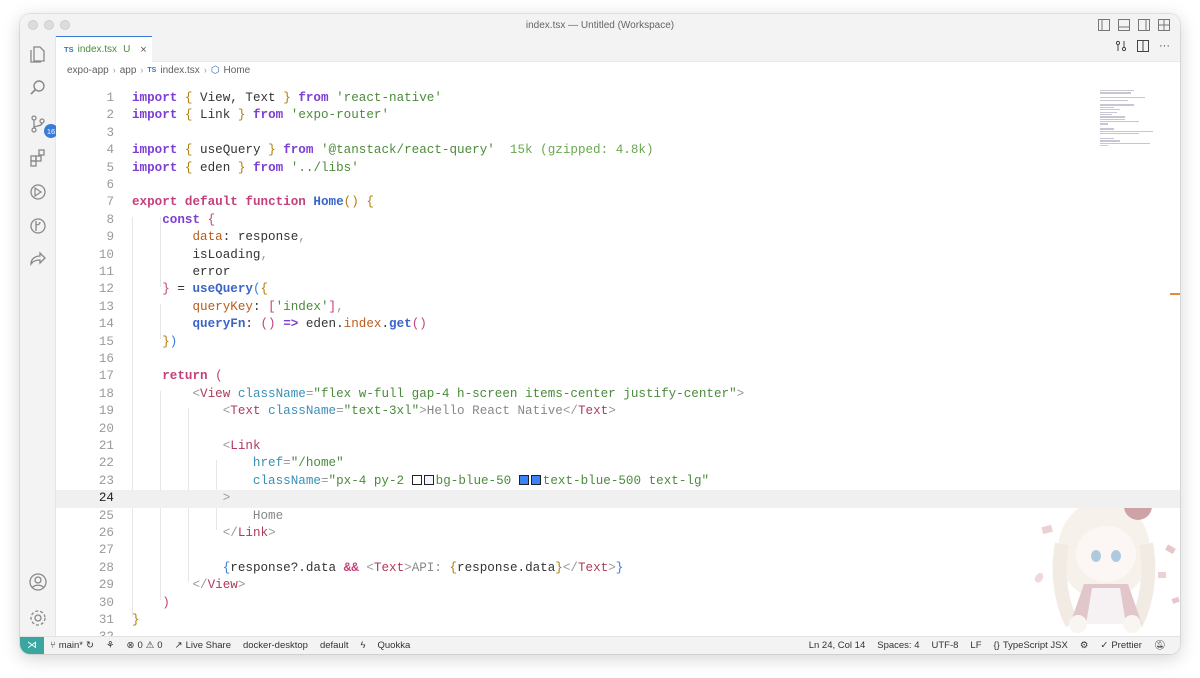 Image resolution: width=1200 pixels, height=678 pixels. What do you see at coordinates (975, 645) in the screenshot?
I see `end-of-line: LF` at bounding box center [975, 645].